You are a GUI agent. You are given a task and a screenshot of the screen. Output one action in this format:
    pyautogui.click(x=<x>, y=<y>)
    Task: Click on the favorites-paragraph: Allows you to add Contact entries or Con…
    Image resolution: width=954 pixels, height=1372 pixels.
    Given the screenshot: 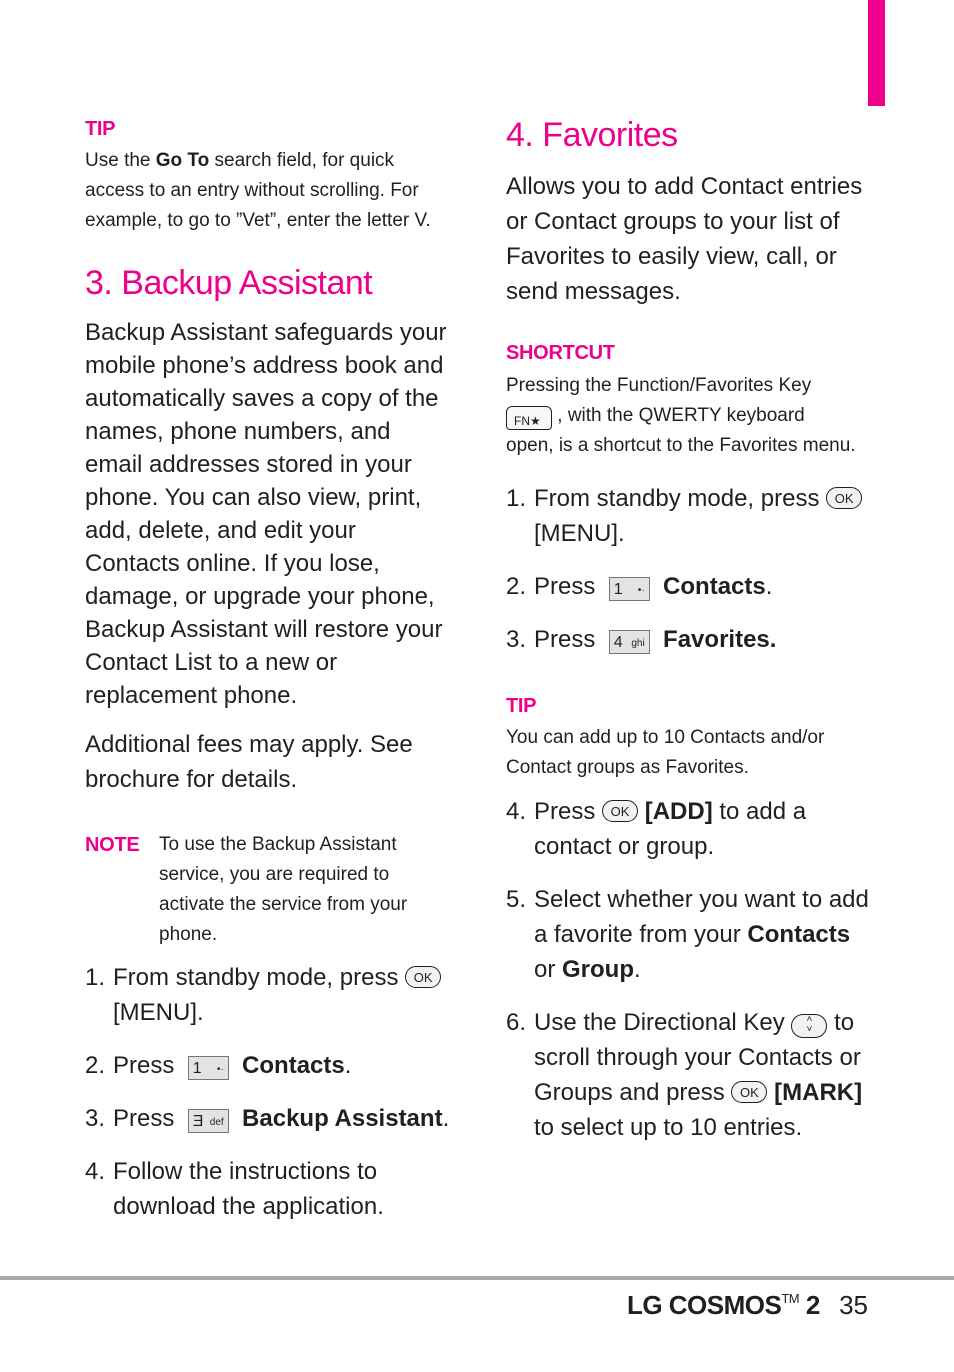 What is the action you would take?
    pyautogui.click(x=684, y=239)
    